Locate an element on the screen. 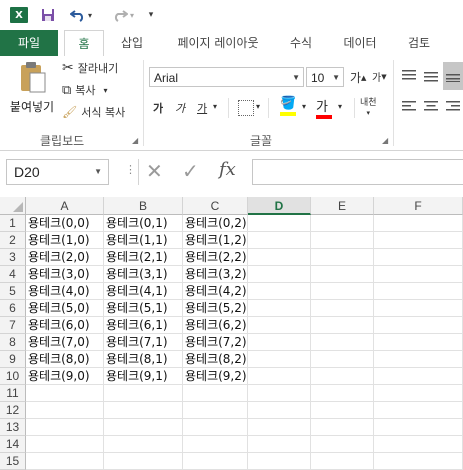  cell-b15 is located at coordinates (143, 461).